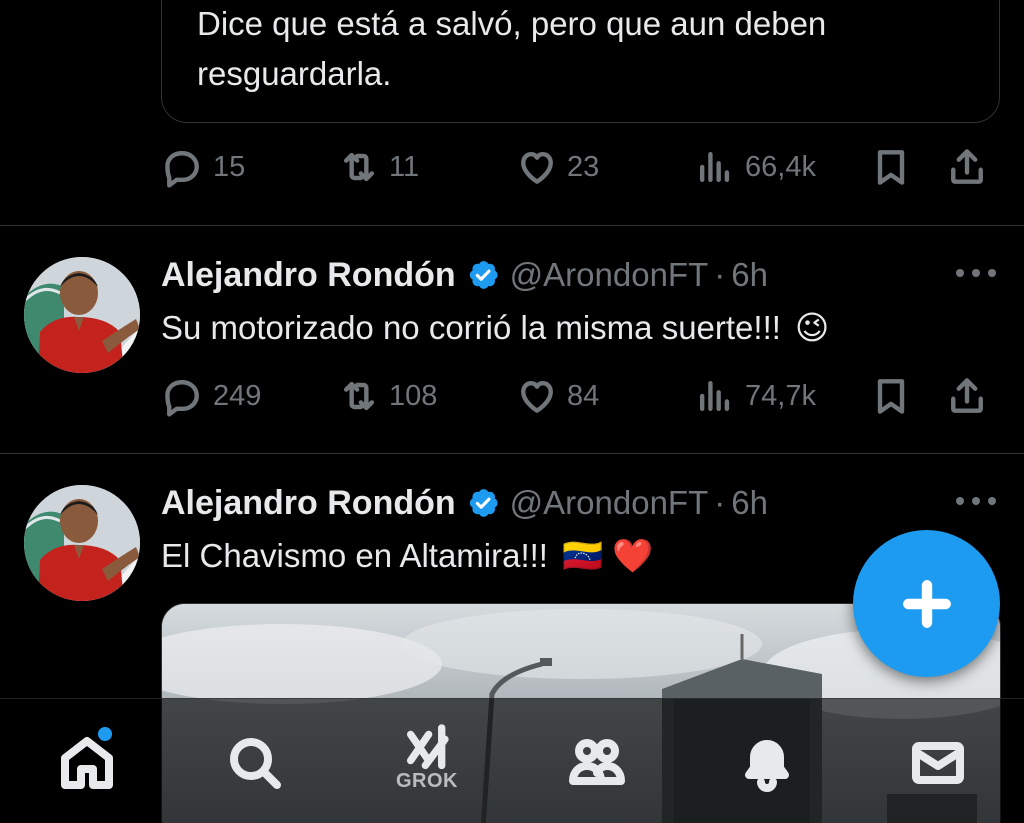 The width and height of the screenshot is (1024, 823). What do you see at coordinates (583, 166) in the screenshot?
I see `like-count: 23` at bounding box center [583, 166].